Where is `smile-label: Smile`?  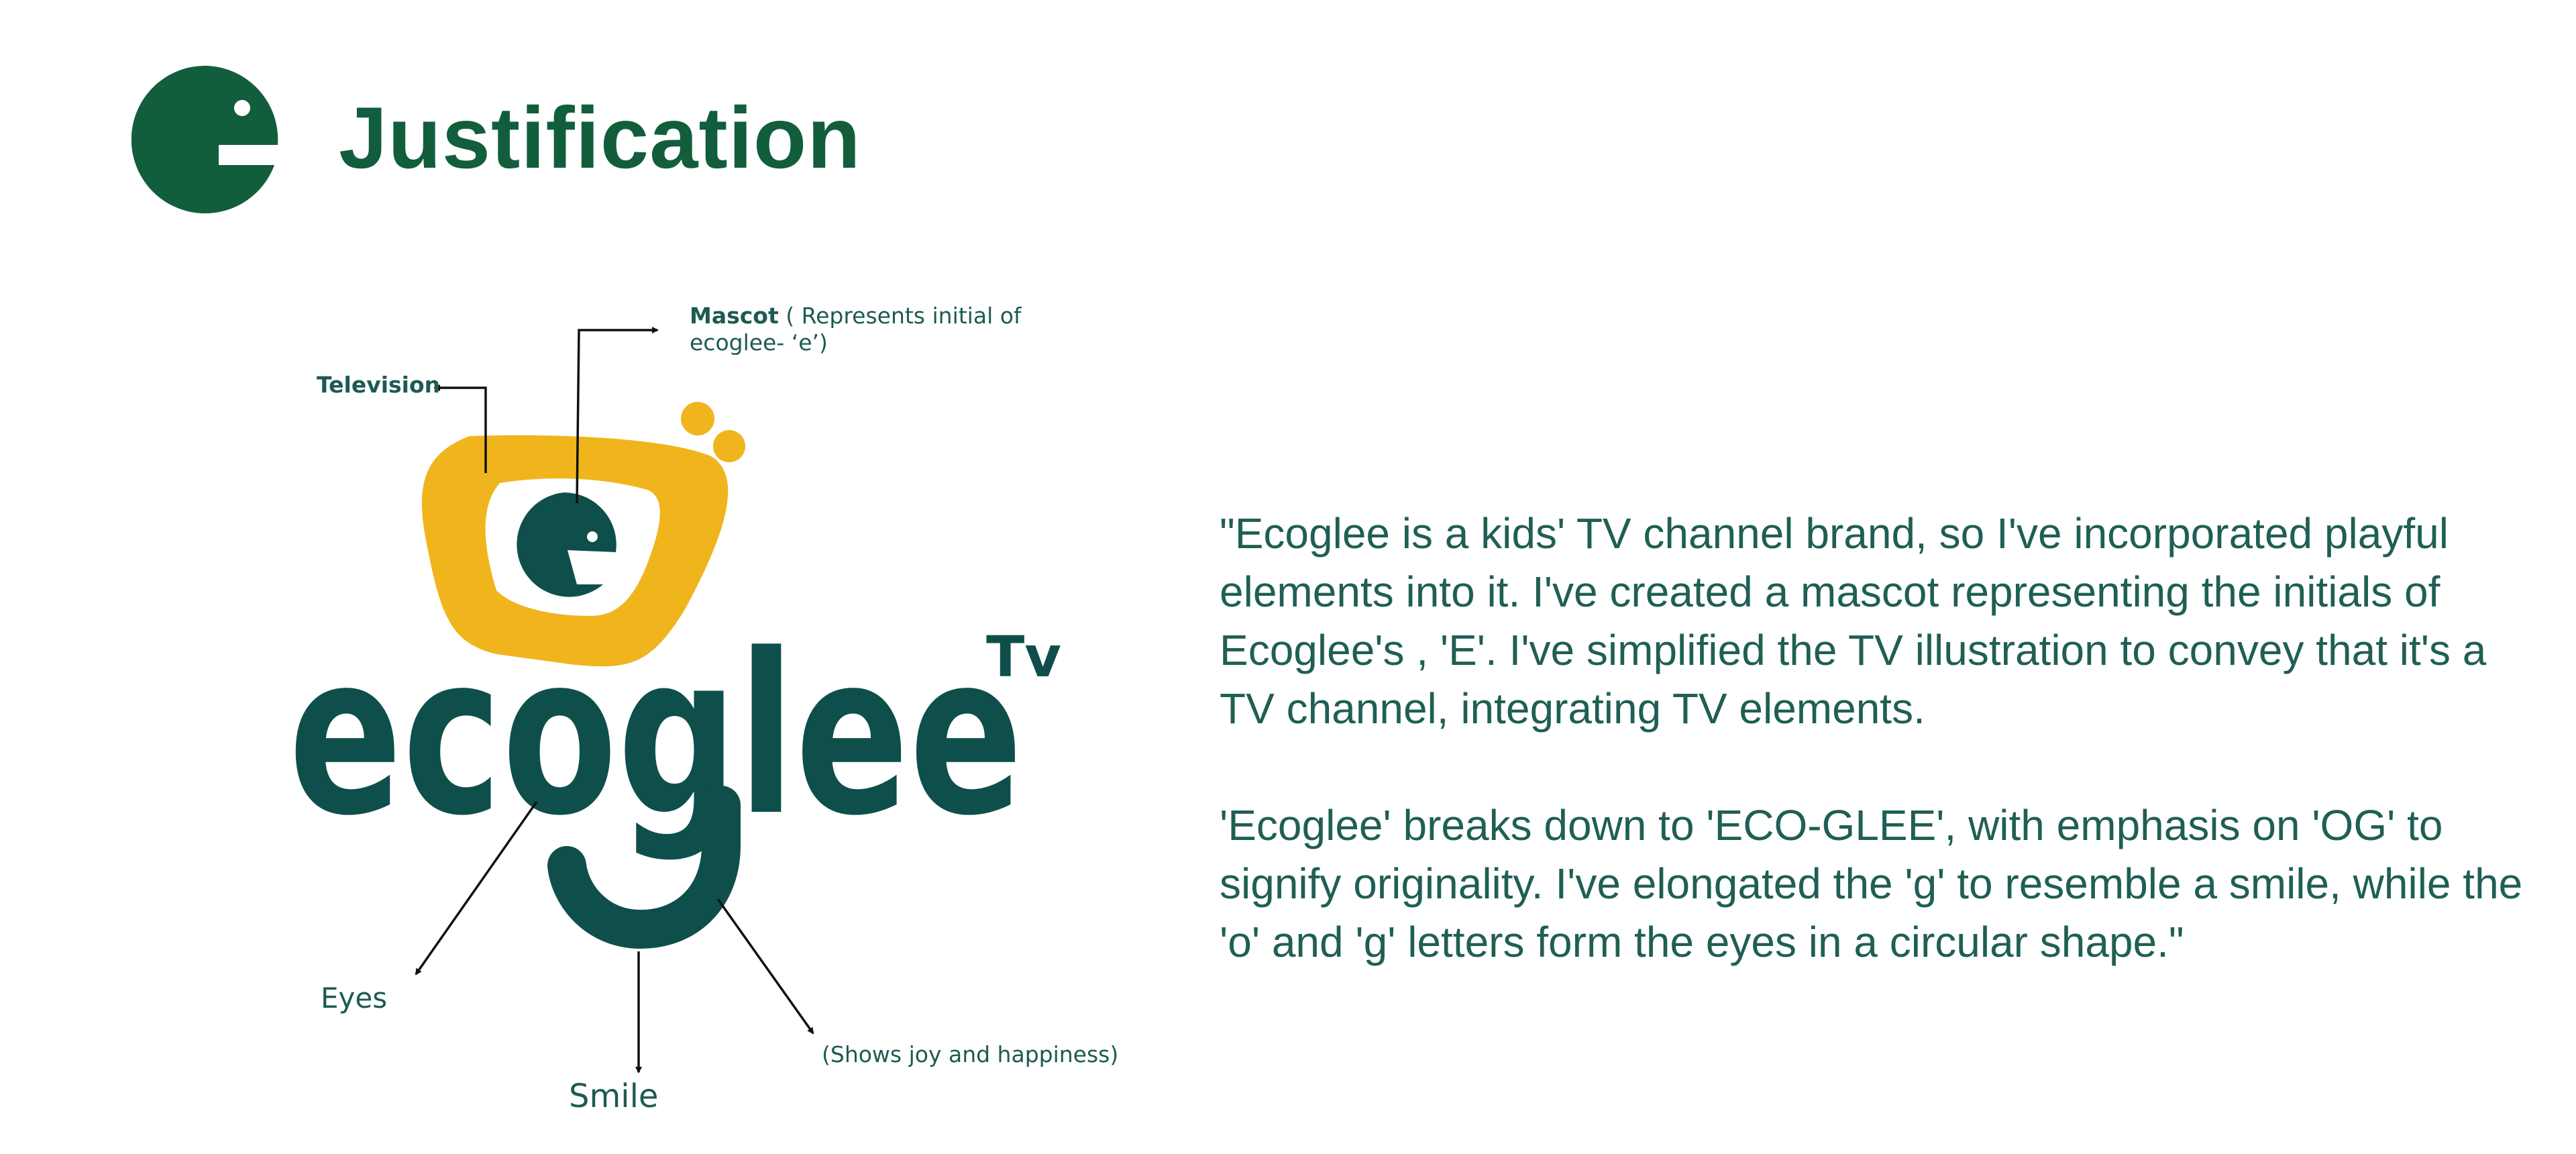 smile-label: Smile is located at coordinates (613, 1097).